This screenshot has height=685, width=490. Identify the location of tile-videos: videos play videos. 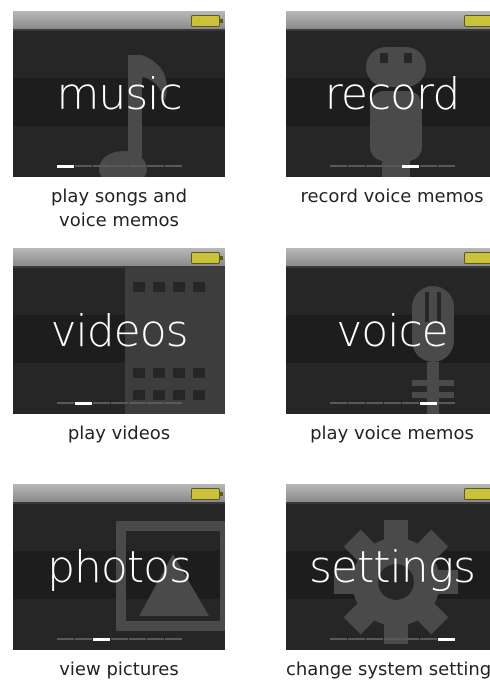
(119, 347).